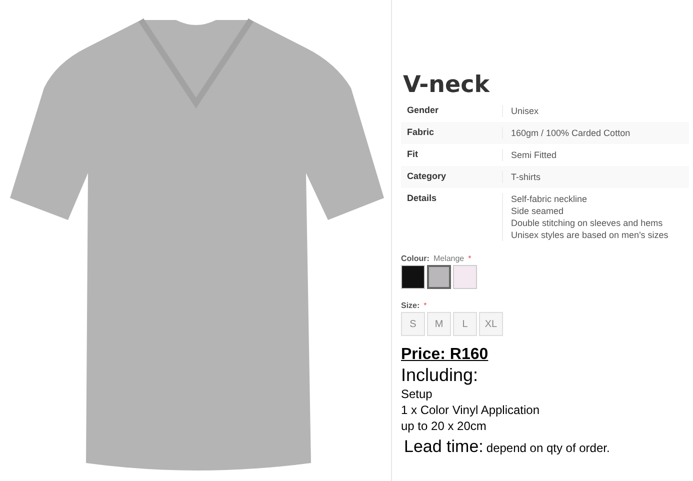 The image size is (693, 481). Describe the element at coordinates (439, 277) in the screenshot. I see `colour-swatch` at that location.